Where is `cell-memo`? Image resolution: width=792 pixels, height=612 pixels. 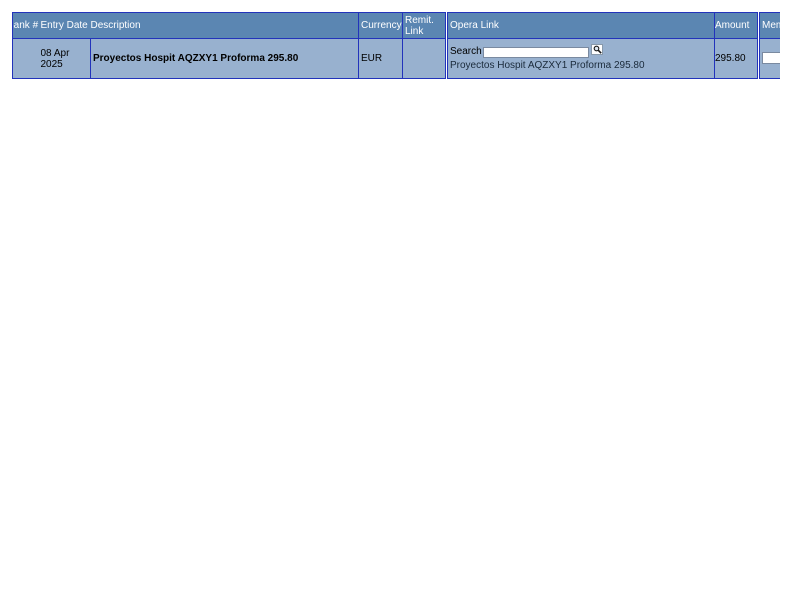 cell-memo is located at coordinates (769, 58).